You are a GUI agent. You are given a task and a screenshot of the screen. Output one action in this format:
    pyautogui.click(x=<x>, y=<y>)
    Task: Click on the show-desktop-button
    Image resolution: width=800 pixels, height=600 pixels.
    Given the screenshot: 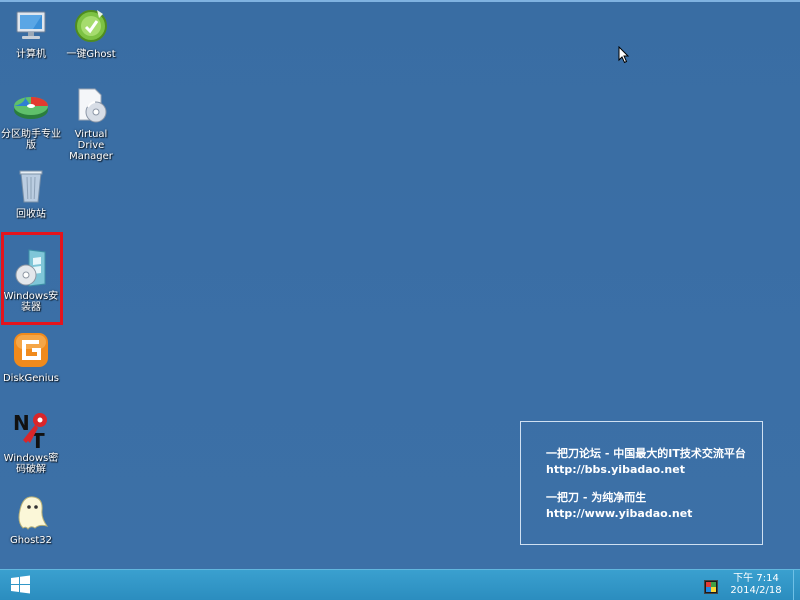 What is the action you would take?
    pyautogui.click(x=796, y=585)
    